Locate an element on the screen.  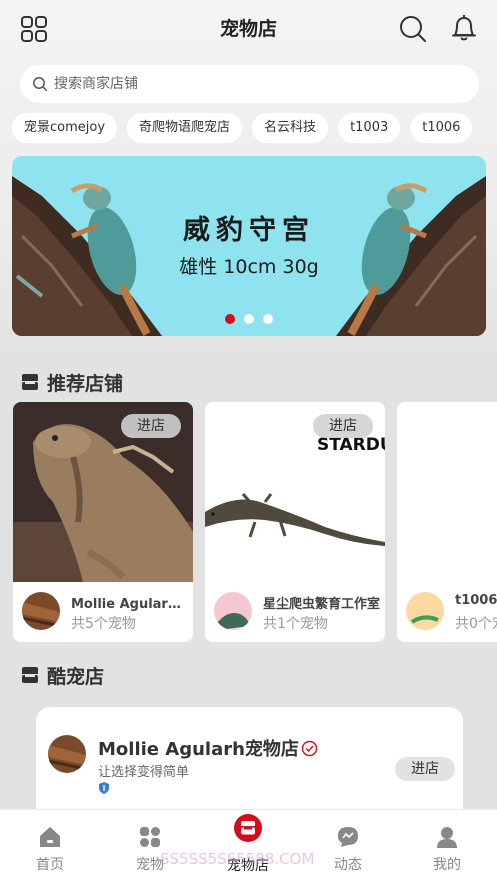
header: 宠物店 is located at coordinates (248, 29).